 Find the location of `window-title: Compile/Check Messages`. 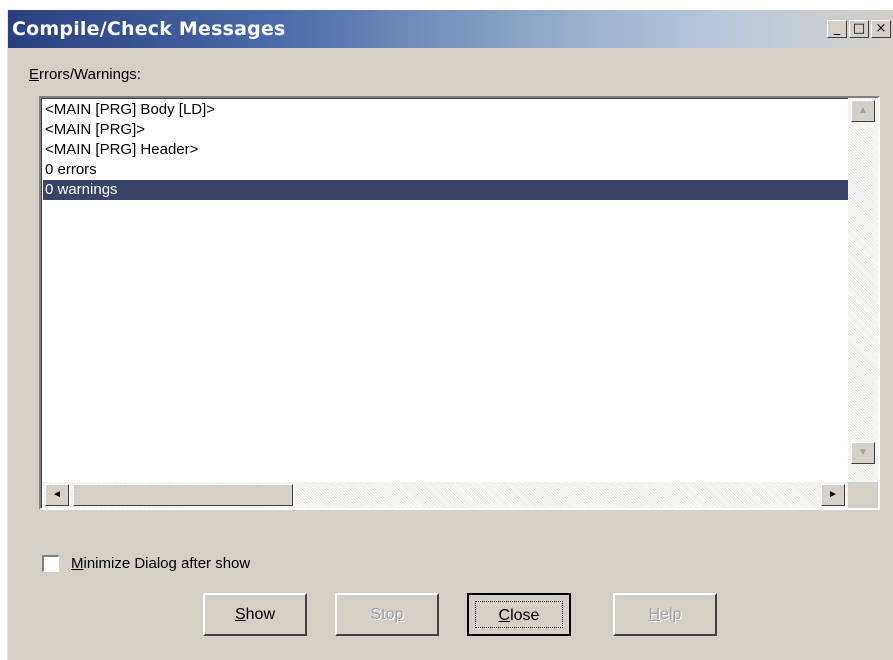

window-title: Compile/Check Messages is located at coordinates (149, 29).